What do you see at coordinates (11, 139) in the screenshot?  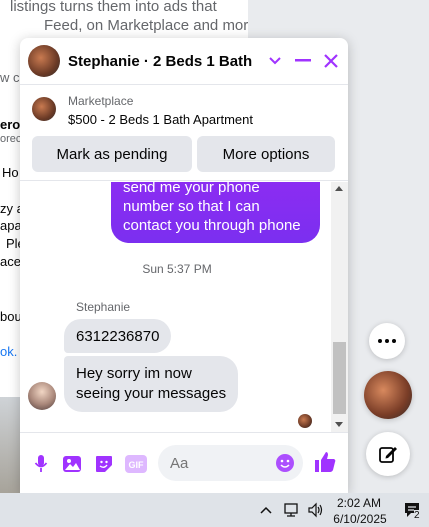 I see `background-text: orec` at bounding box center [11, 139].